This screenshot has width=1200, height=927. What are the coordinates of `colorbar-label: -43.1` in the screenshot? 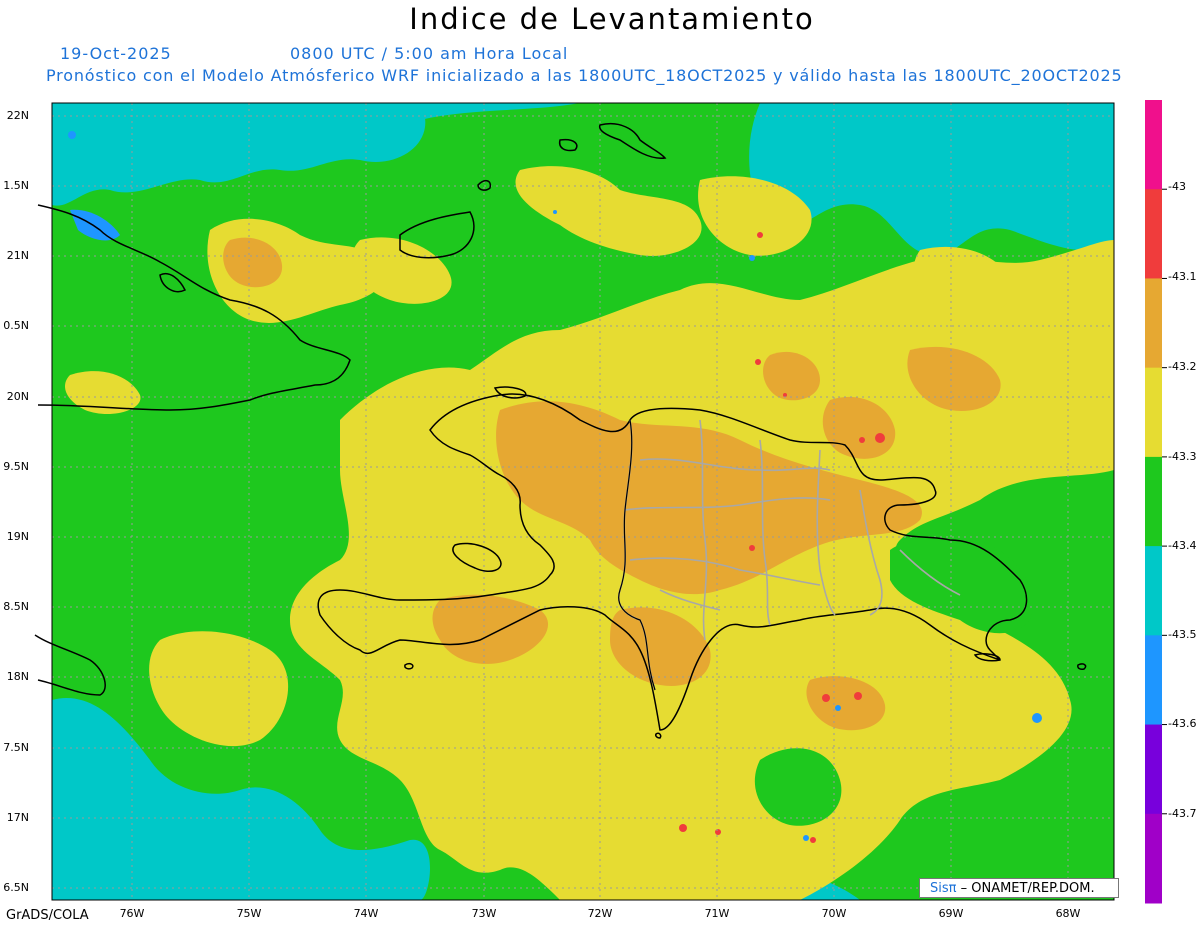 It's located at (1182, 276).